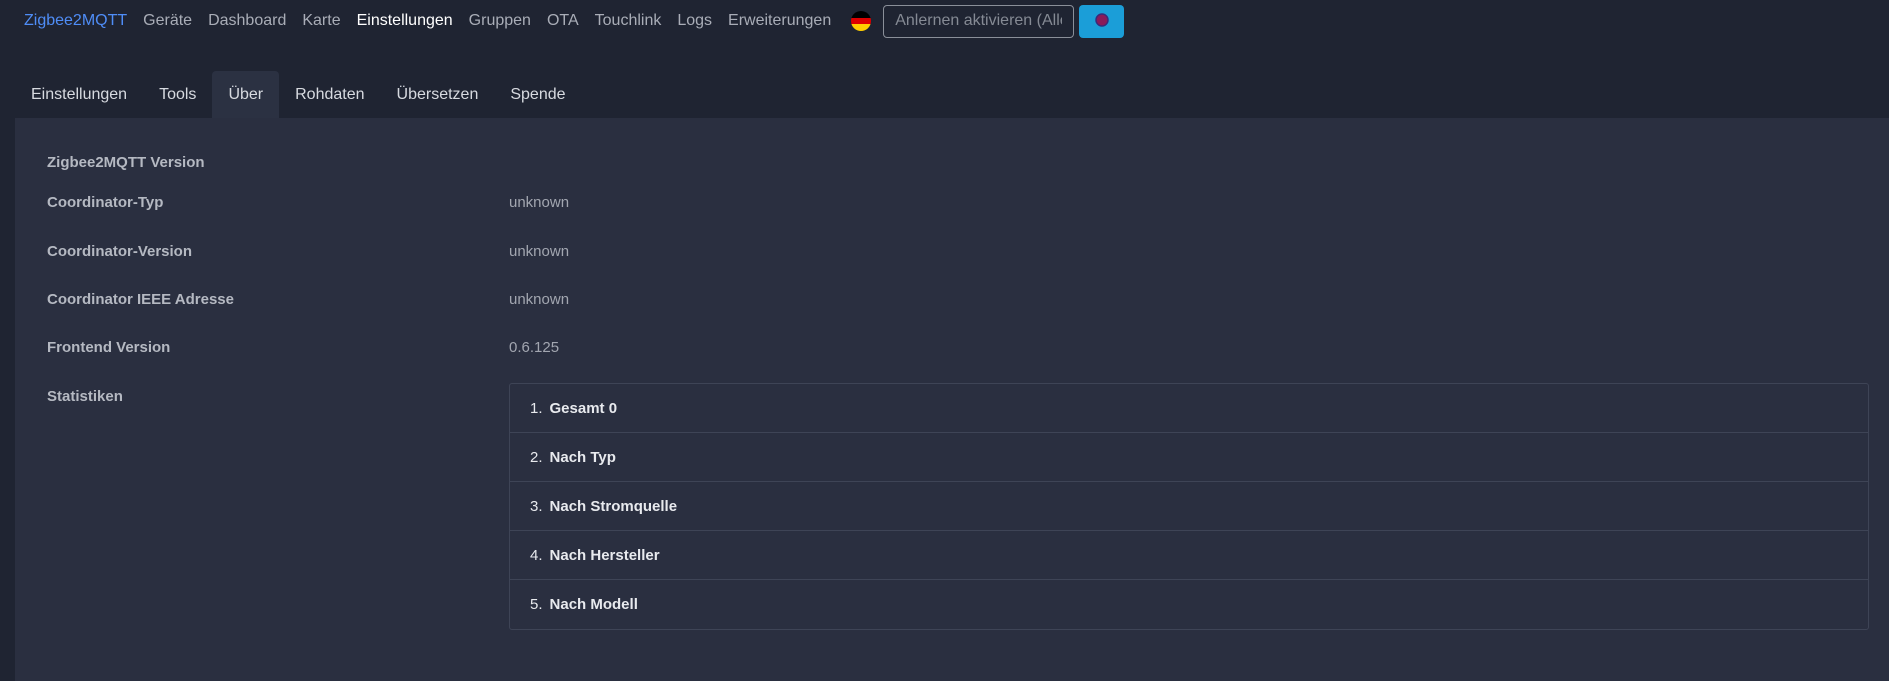 The width and height of the screenshot is (1889, 681). What do you see at coordinates (628, 21) in the screenshot?
I see `nav-link-touchlink: Touchlink` at bounding box center [628, 21].